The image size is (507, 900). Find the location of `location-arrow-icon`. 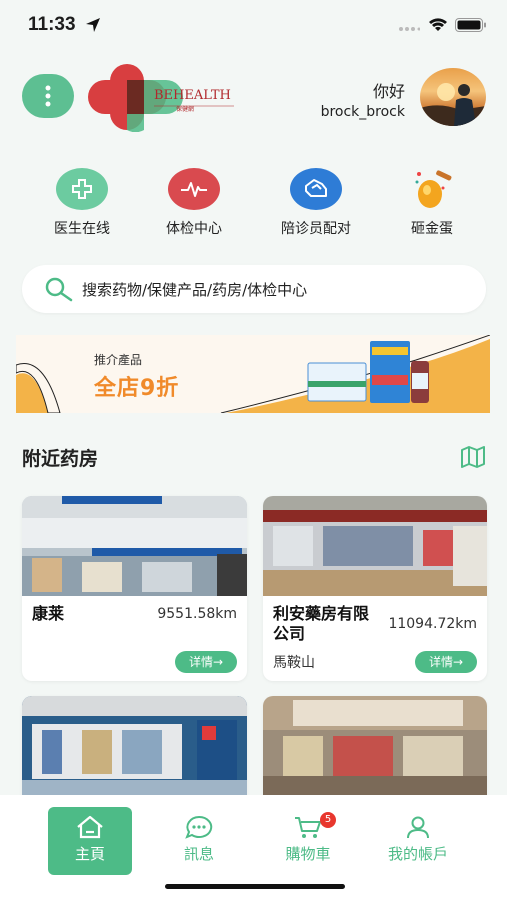

location-arrow-icon is located at coordinates (93, 25).